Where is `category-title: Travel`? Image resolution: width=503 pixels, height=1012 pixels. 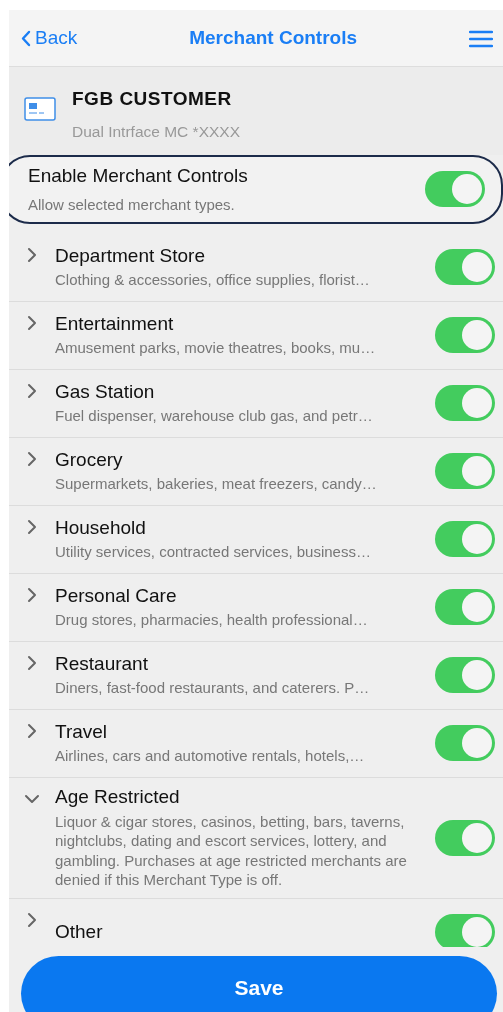
category-title: Travel is located at coordinates (82, 732).